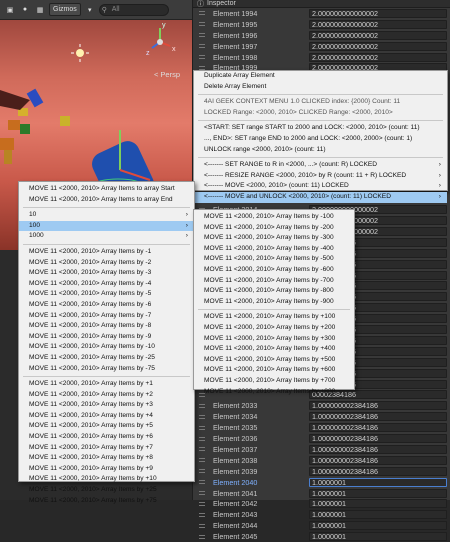 This screenshot has height=542, width=450. I want to click on move-by-positive-item: MOVE 11 <2000, 2010> Array Items by +5, so click(106, 426).